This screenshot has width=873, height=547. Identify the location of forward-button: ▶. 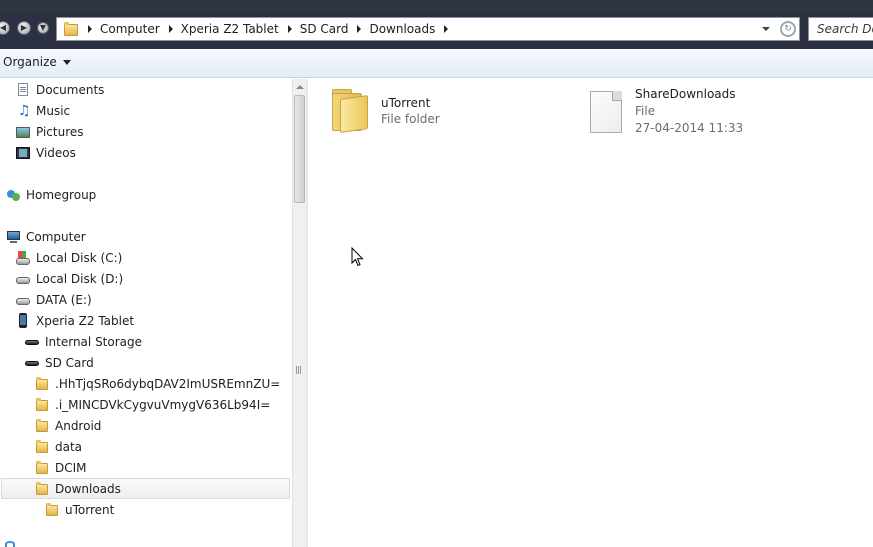
(24, 28).